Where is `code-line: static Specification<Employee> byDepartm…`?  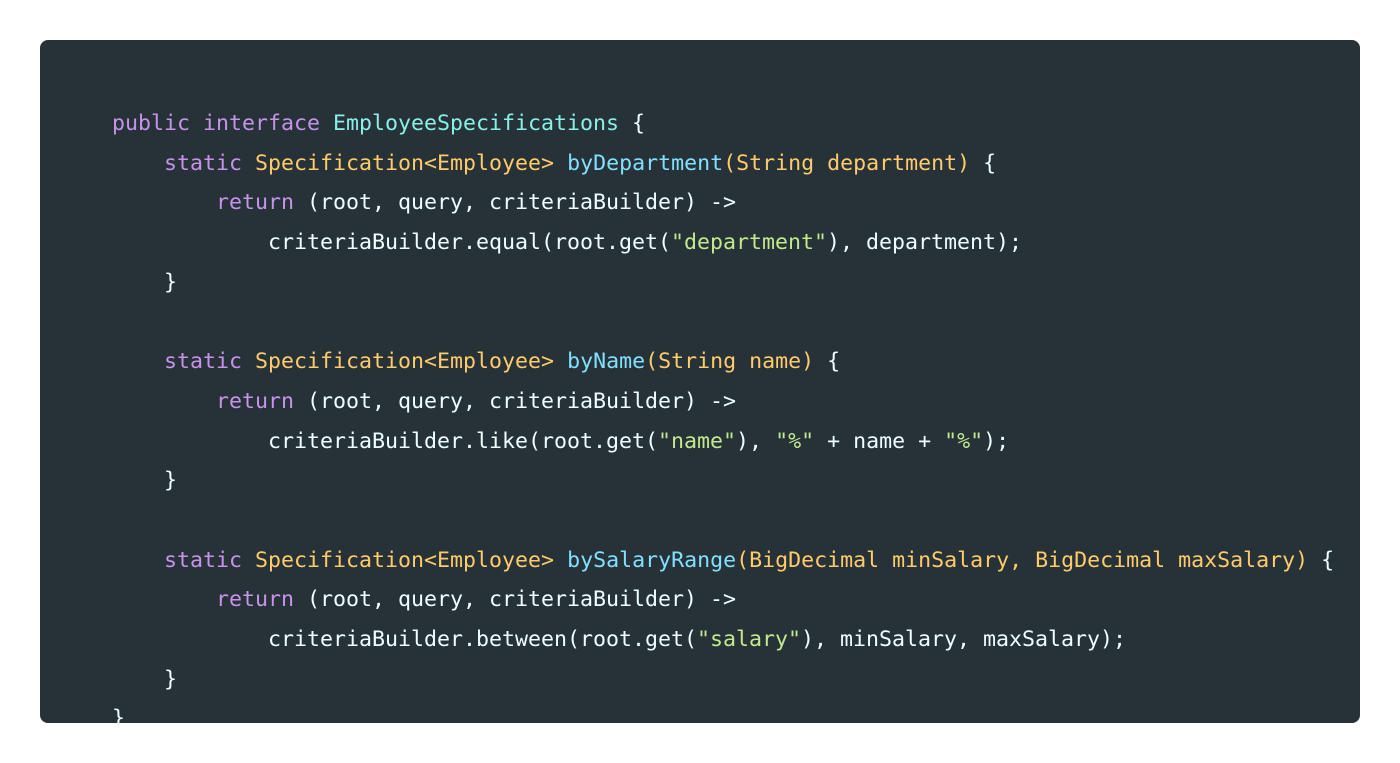
code-line: static Specification<Employee> byDepartm… is located at coordinates (736, 164).